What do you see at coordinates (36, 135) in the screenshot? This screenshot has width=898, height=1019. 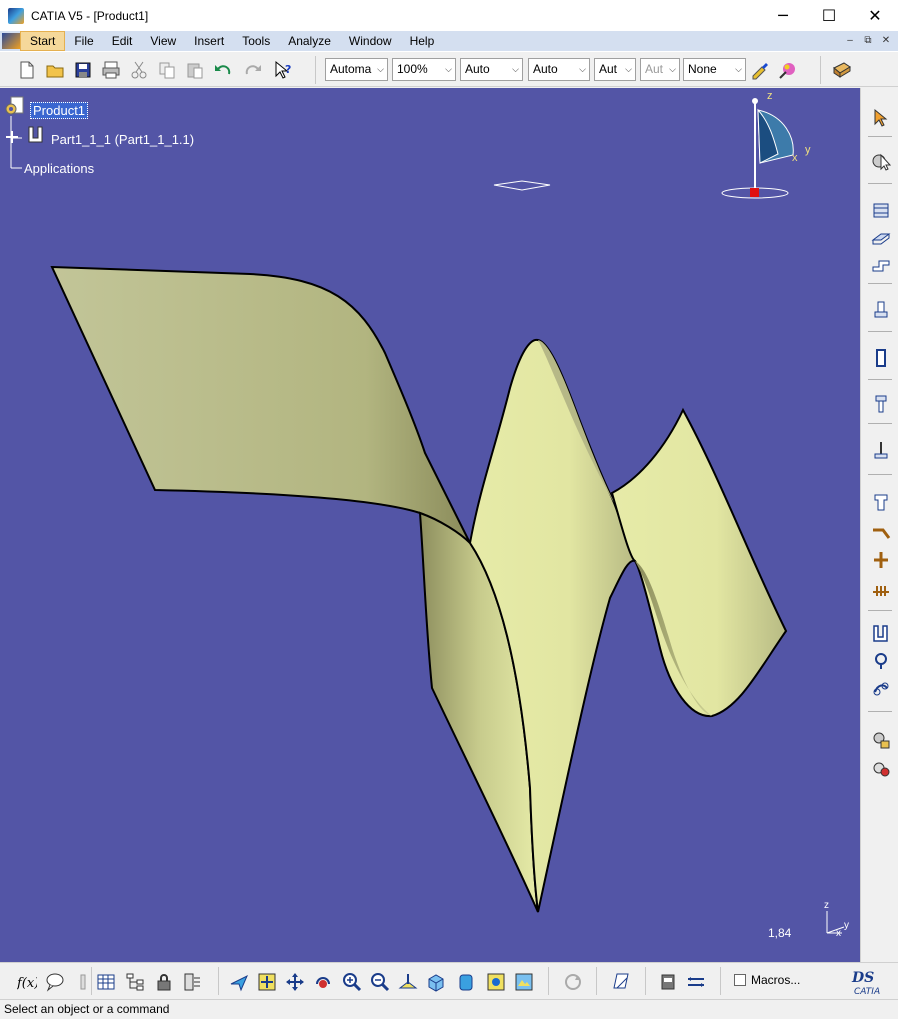 I see `part-icon` at bounding box center [36, 135].